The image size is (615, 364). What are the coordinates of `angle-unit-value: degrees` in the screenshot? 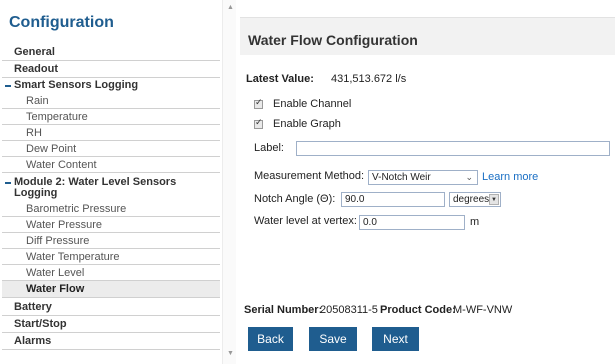 It's located at (471, 199).